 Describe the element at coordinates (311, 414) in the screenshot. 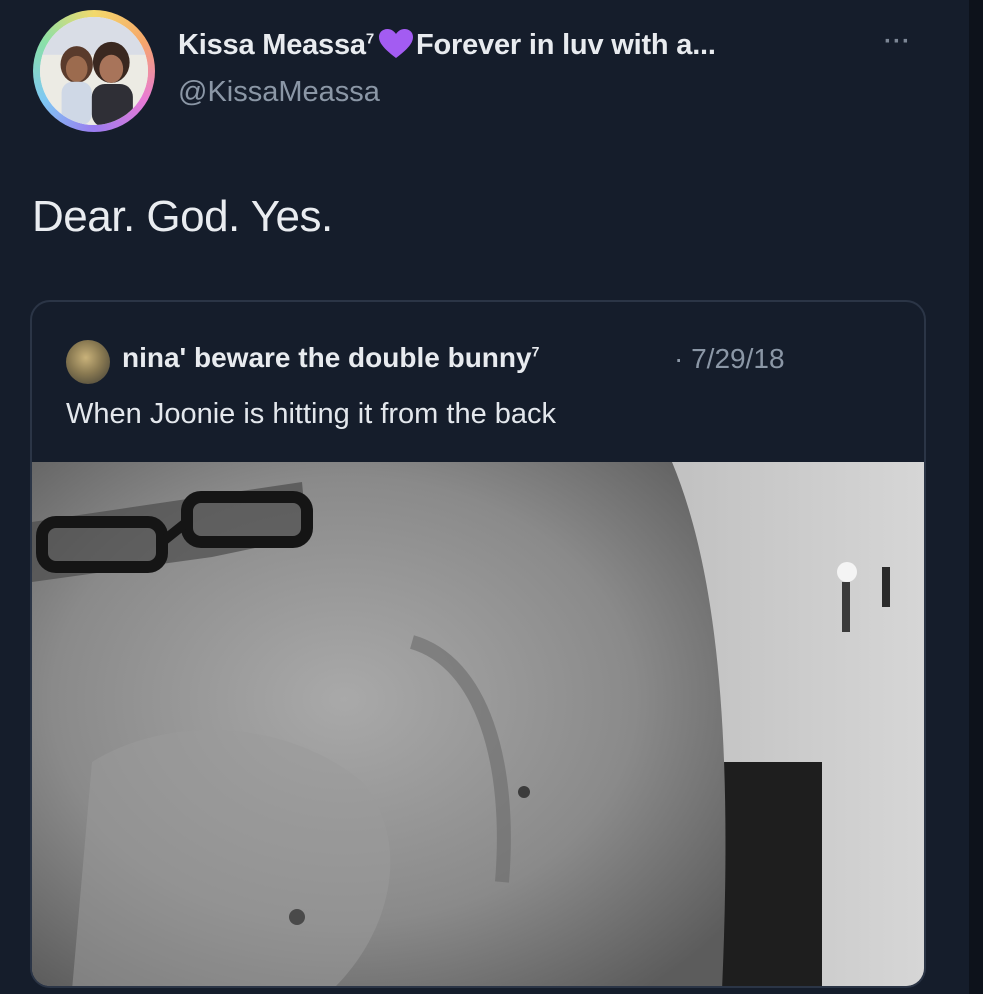

I see `quoted-tweet-text: When Joonie is hitting it from the back` at that location.